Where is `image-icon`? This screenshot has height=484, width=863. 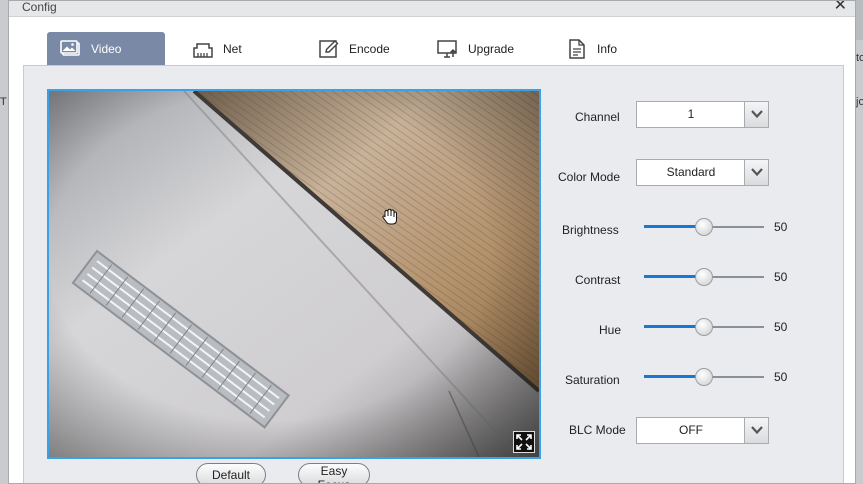 image-icon is located at coordinates (70, 47).